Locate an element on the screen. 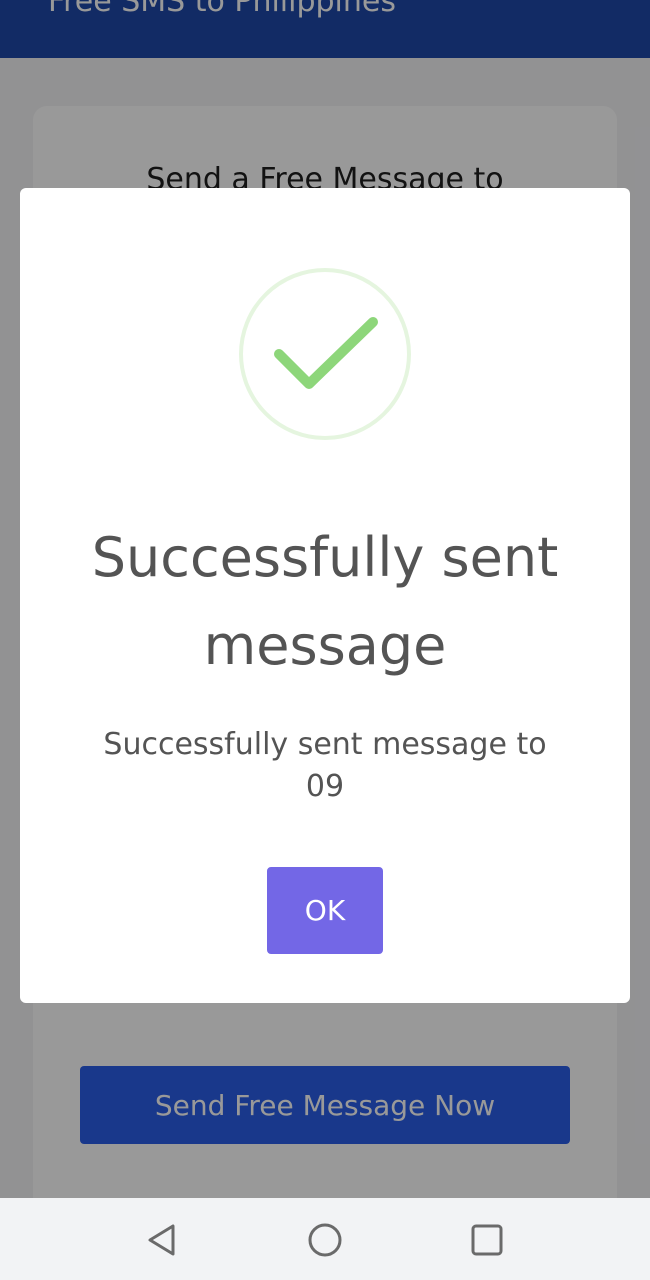 This screenshot has width=650, height=1280. home-icon is located at coordinates (325, 1240).